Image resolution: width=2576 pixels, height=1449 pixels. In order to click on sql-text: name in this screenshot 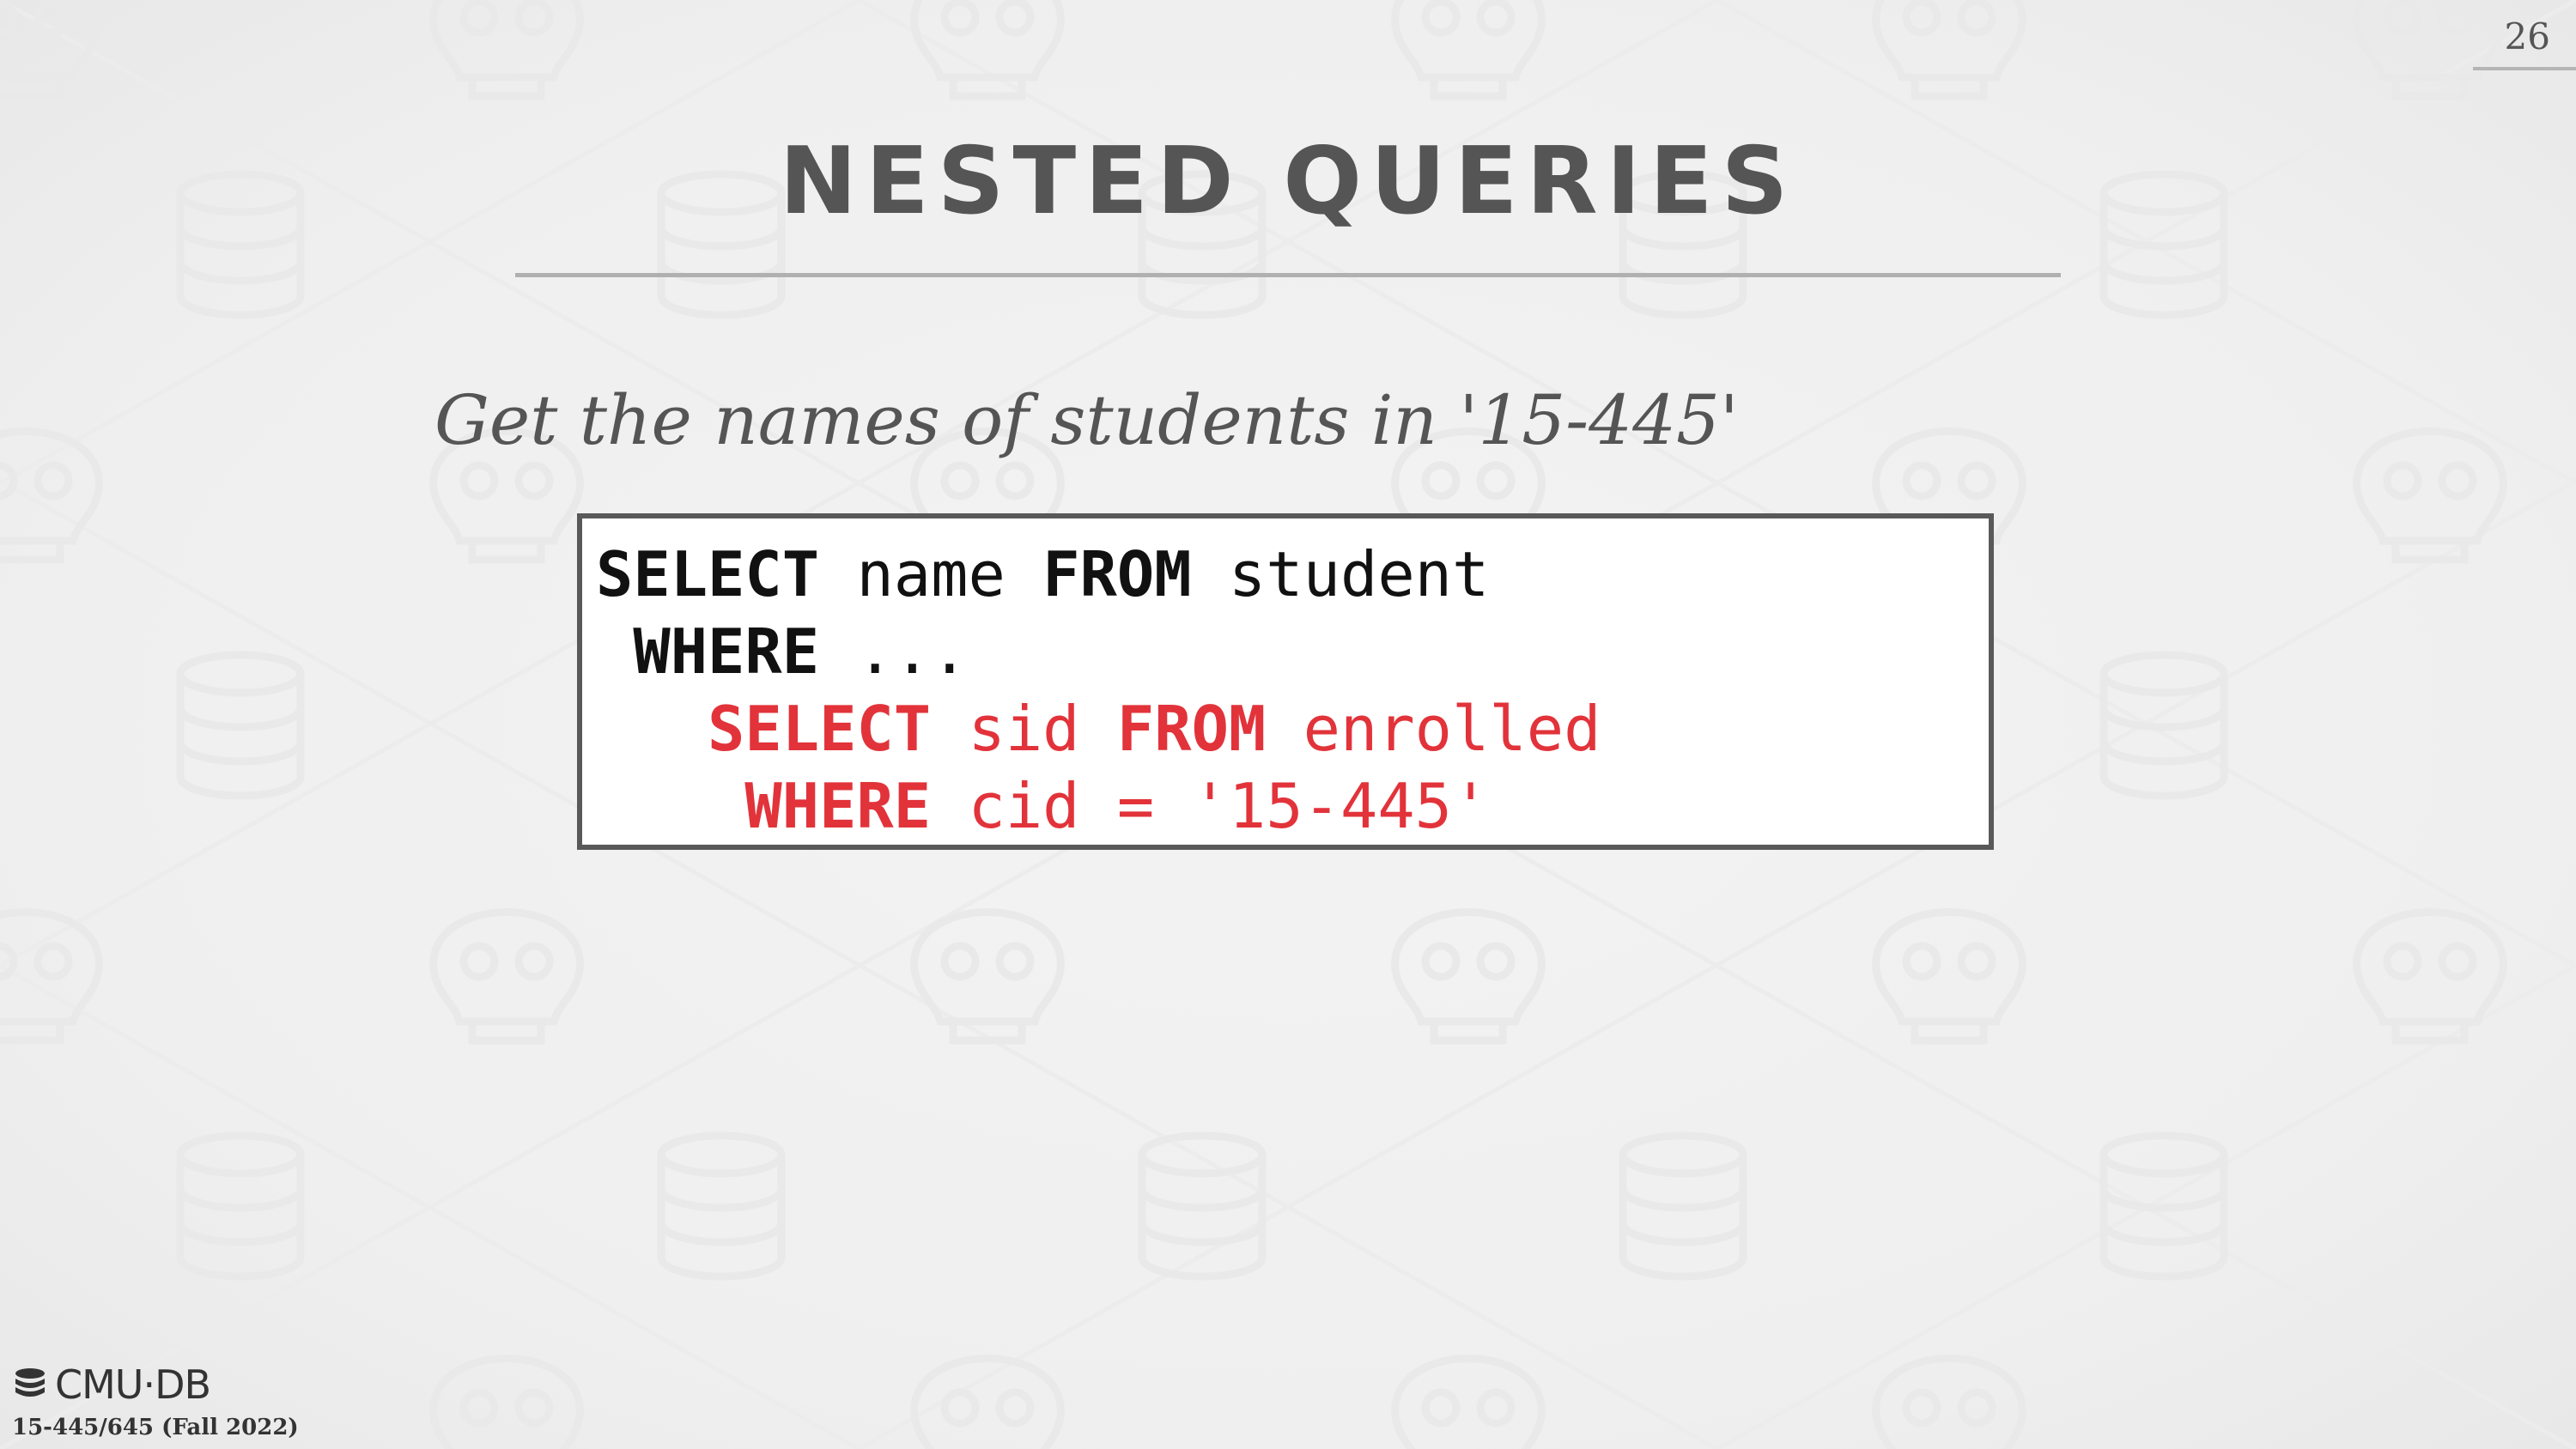, I will do `click(931, 574)`.